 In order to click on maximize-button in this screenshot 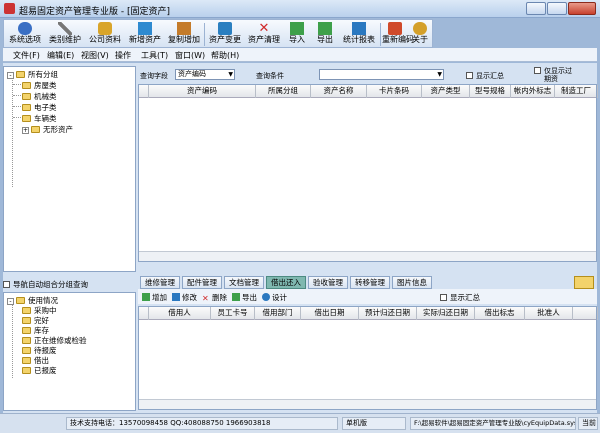, I will do `click(557, 8)`.